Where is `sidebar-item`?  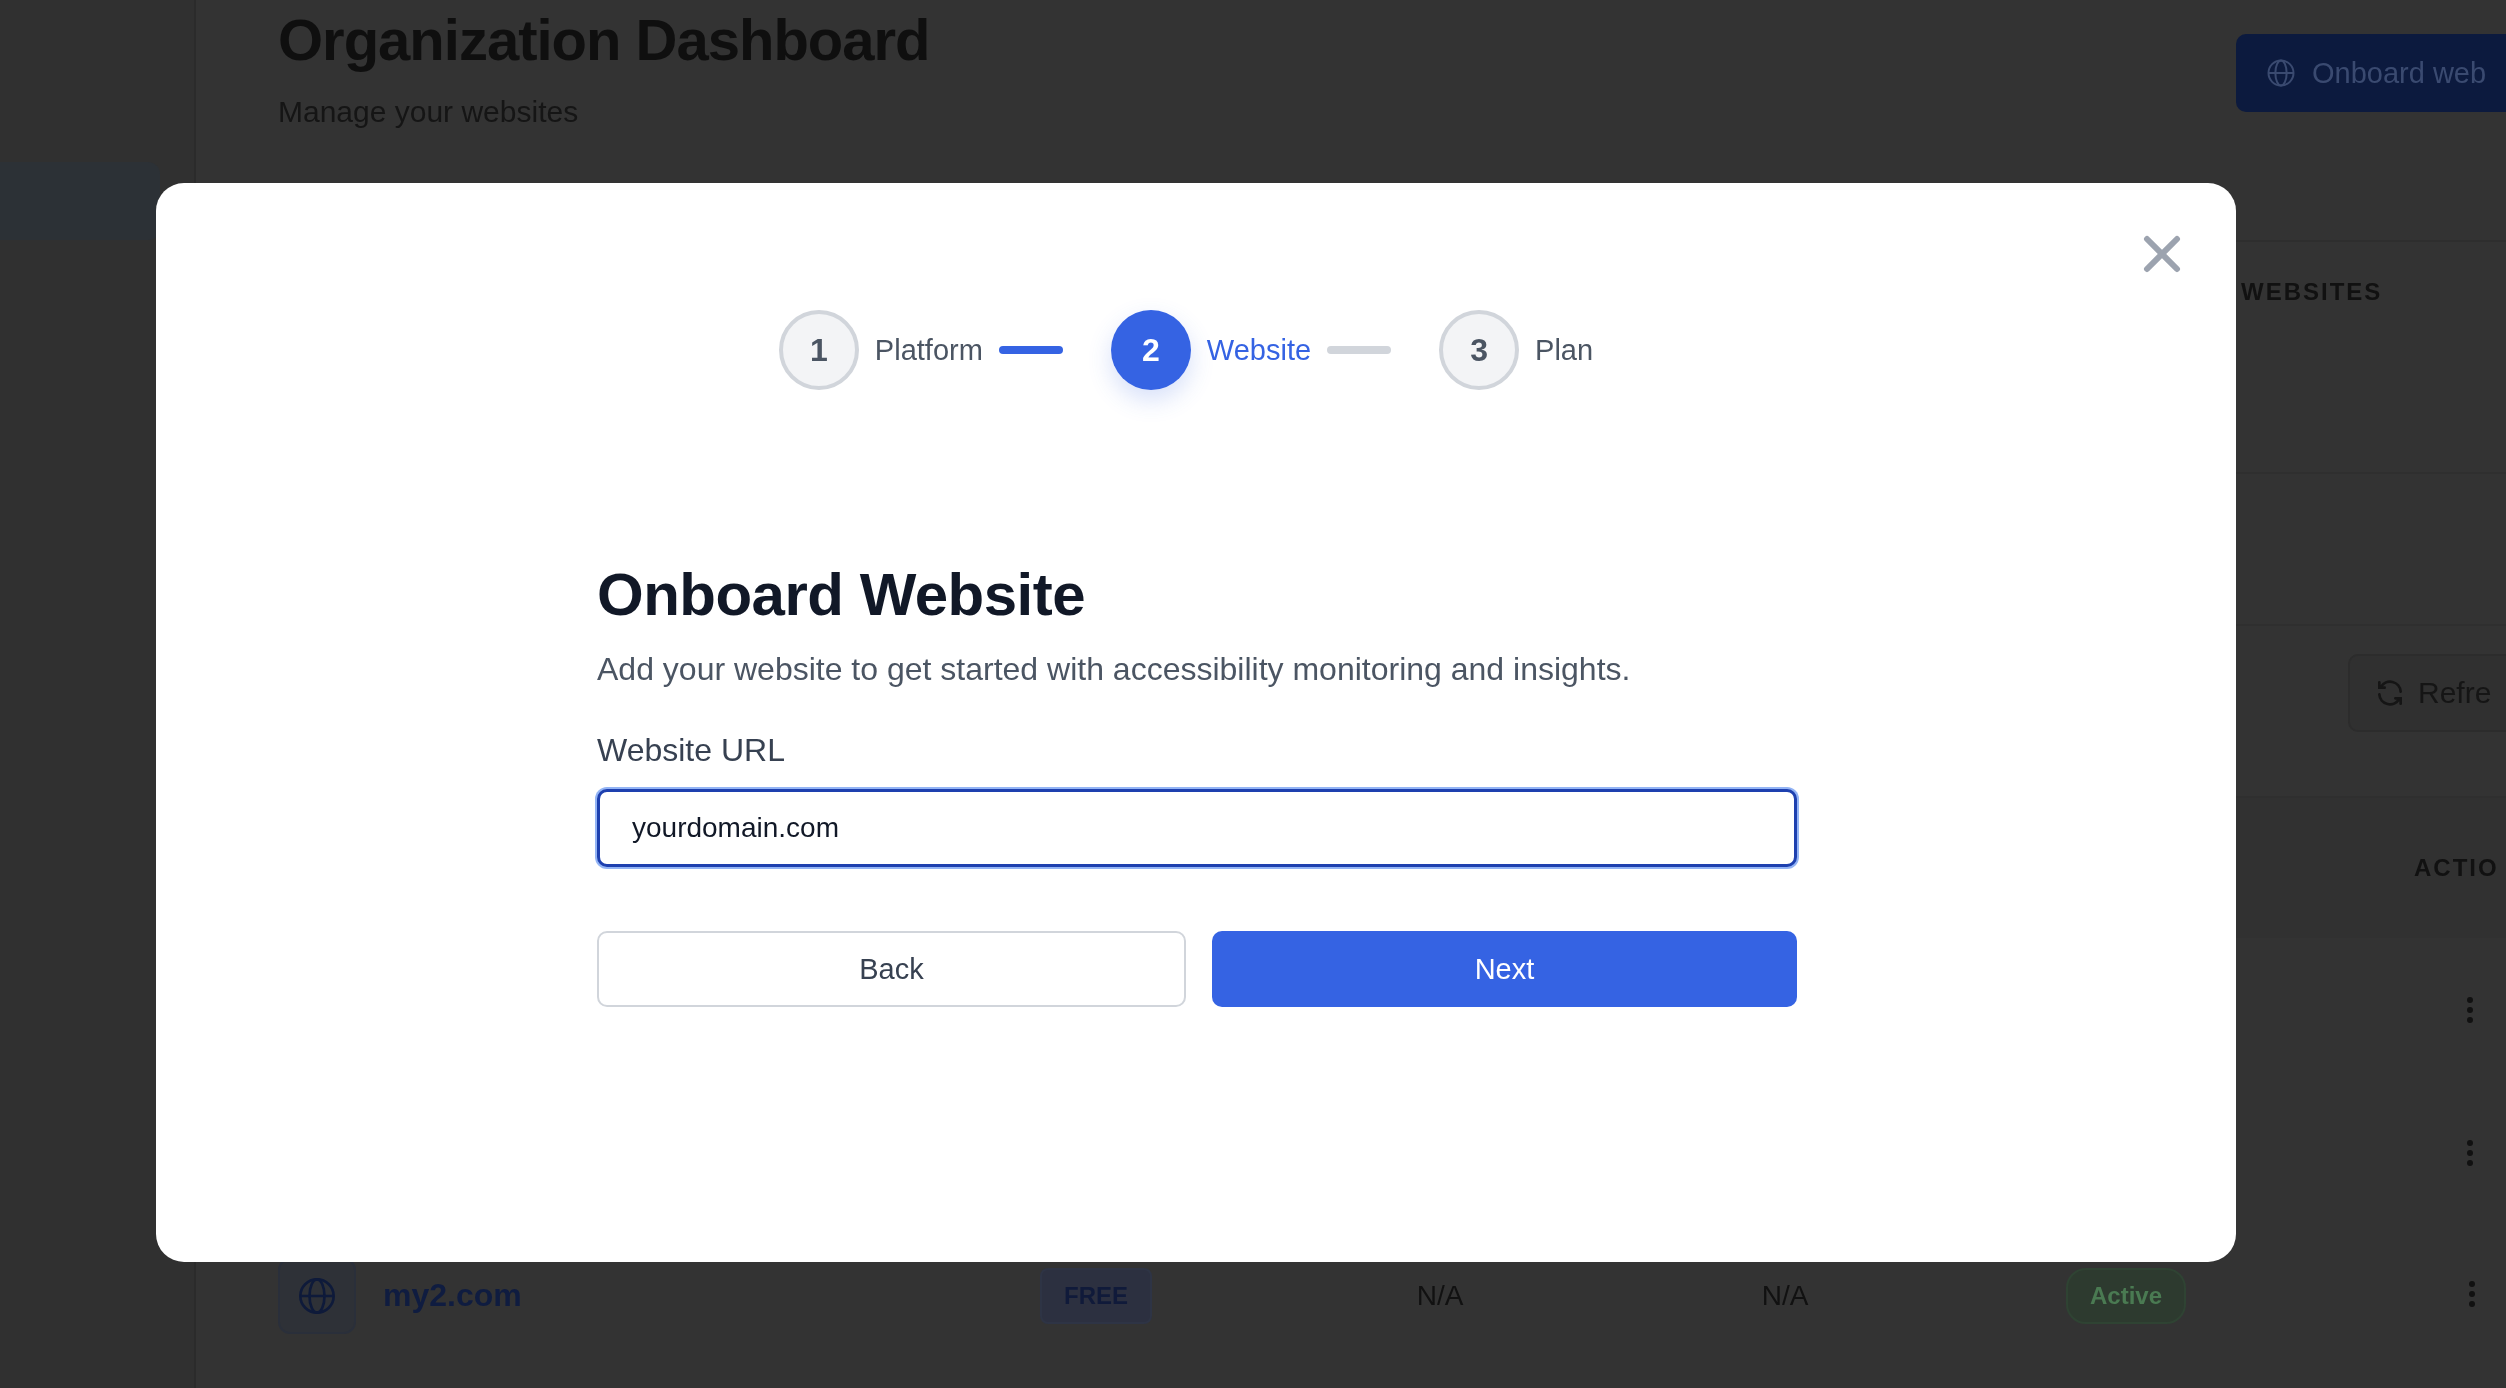
sidebar-item is located at coordinates (80, 201).